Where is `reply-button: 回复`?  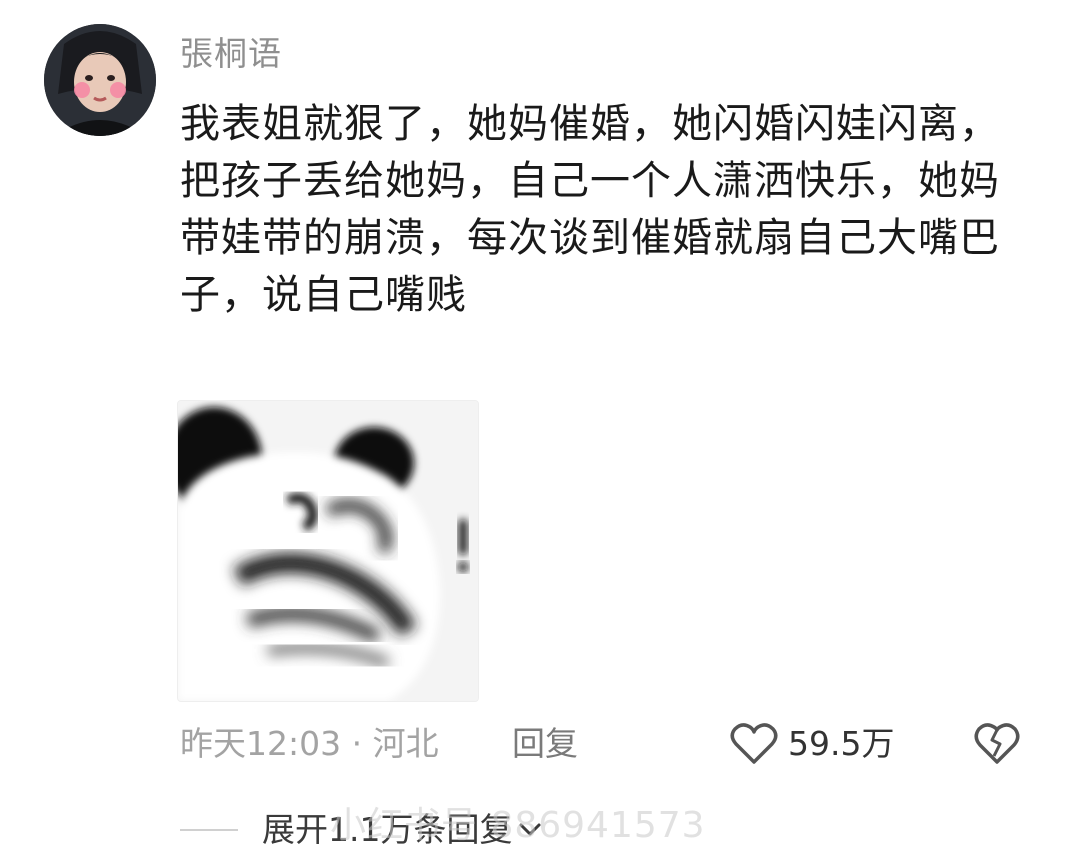
reply-button: 回复 is located at coordinates (545, 744).